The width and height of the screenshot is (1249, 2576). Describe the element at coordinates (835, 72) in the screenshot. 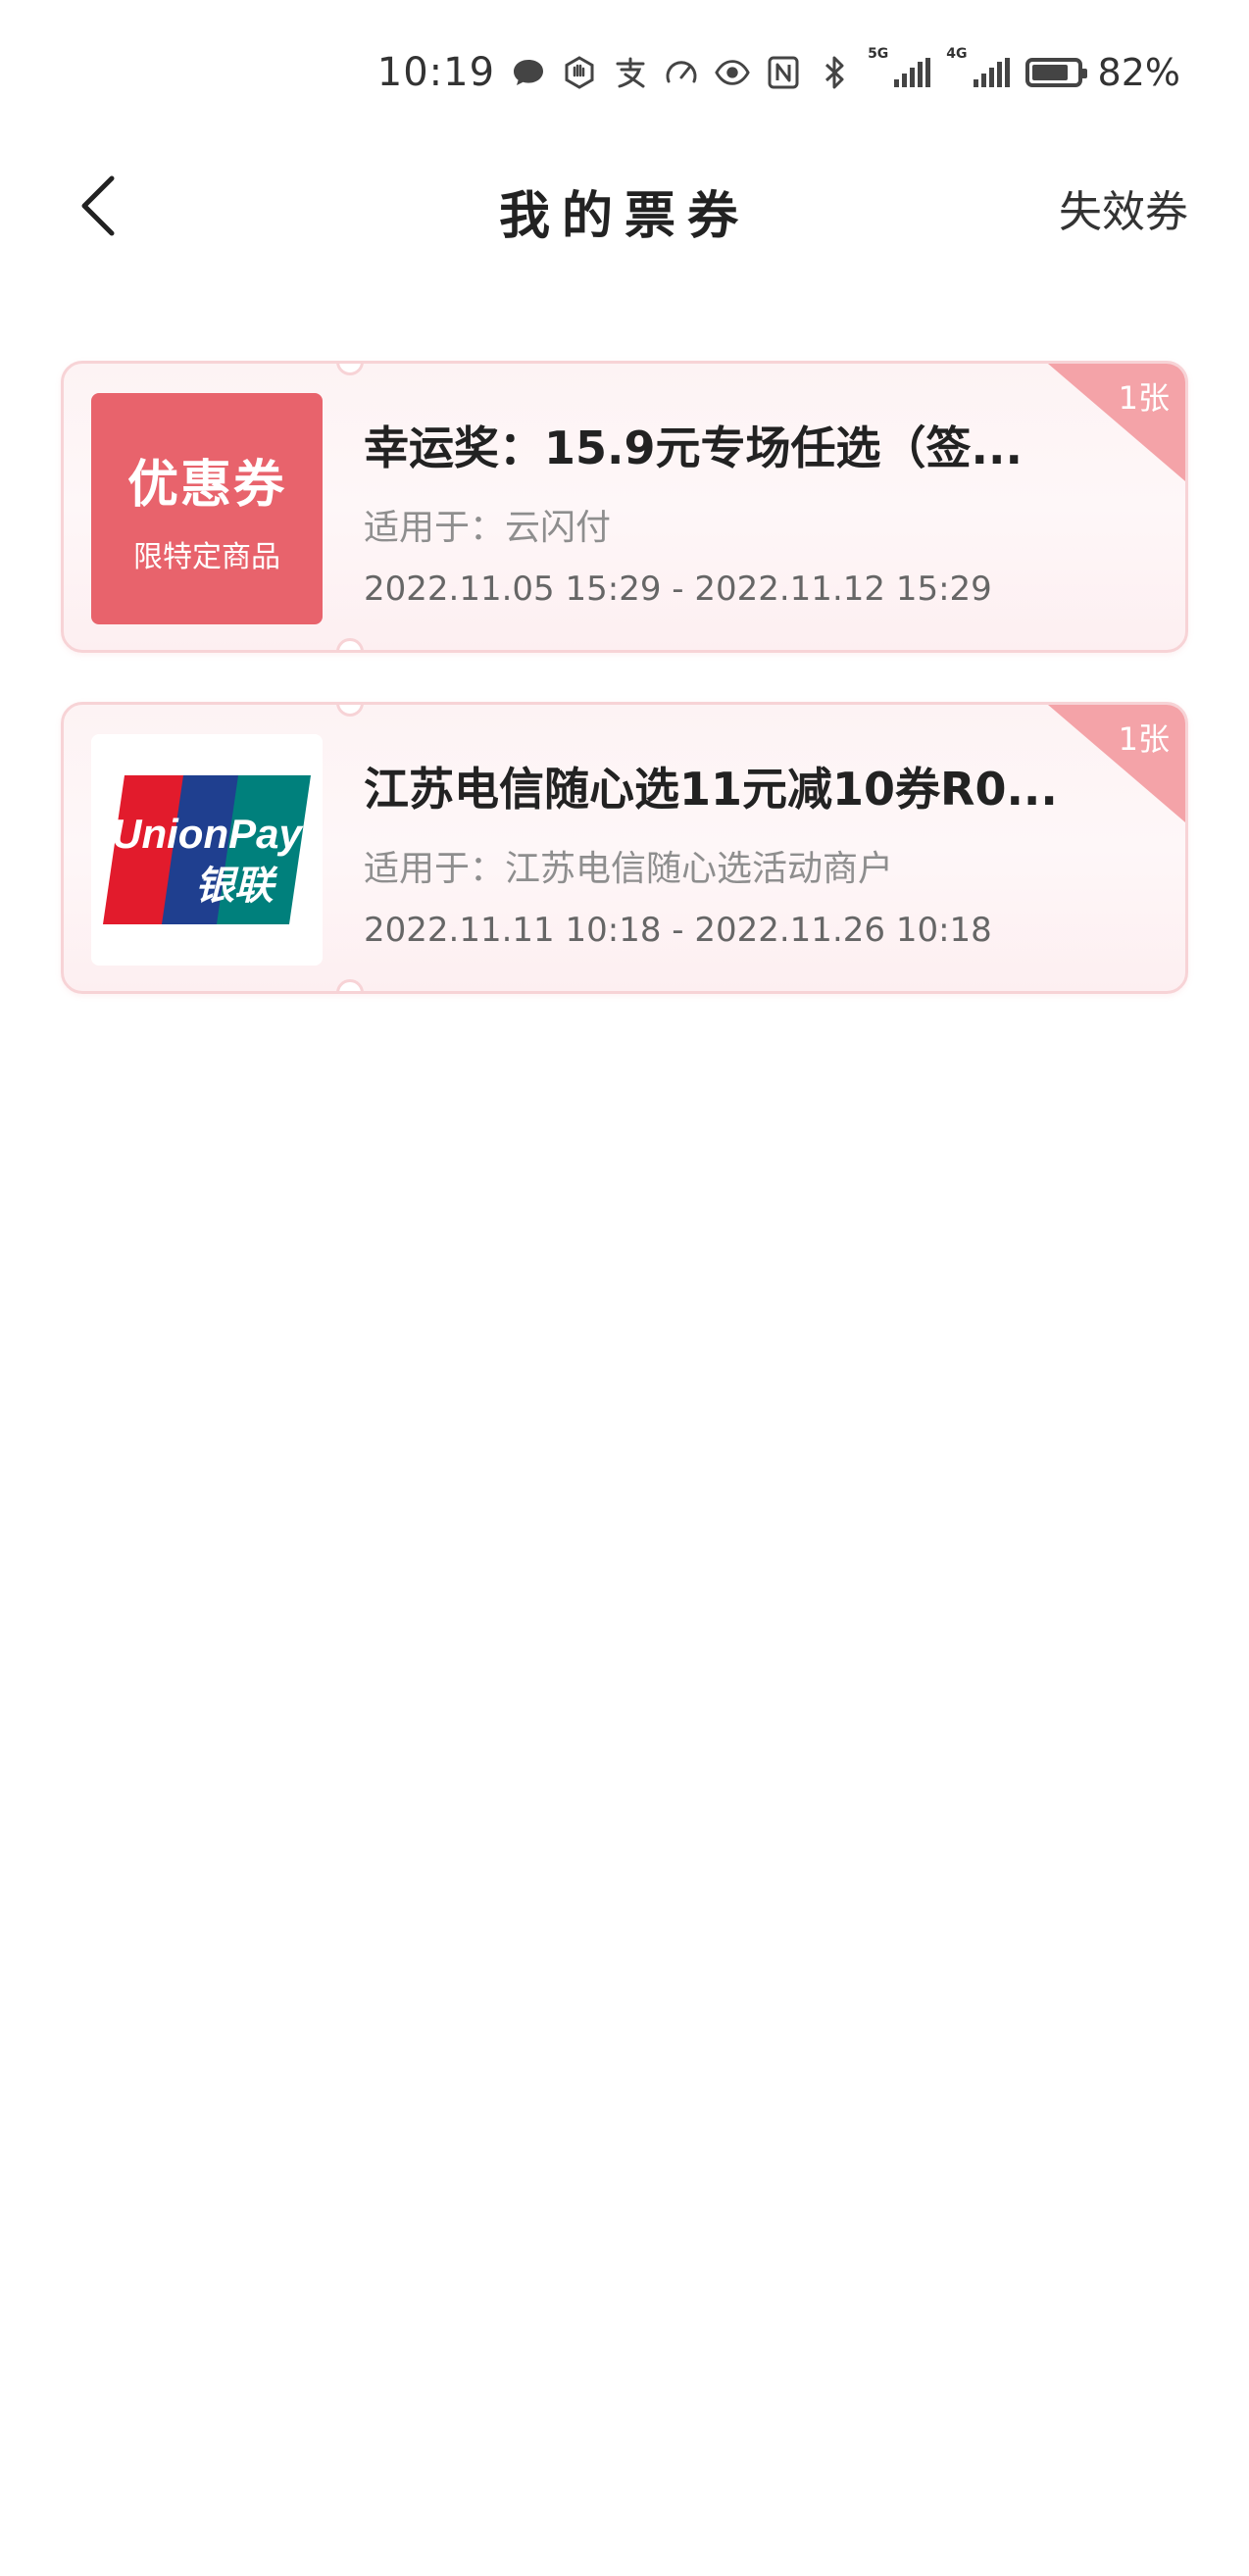

I see `bluetooth-icon` at that location.